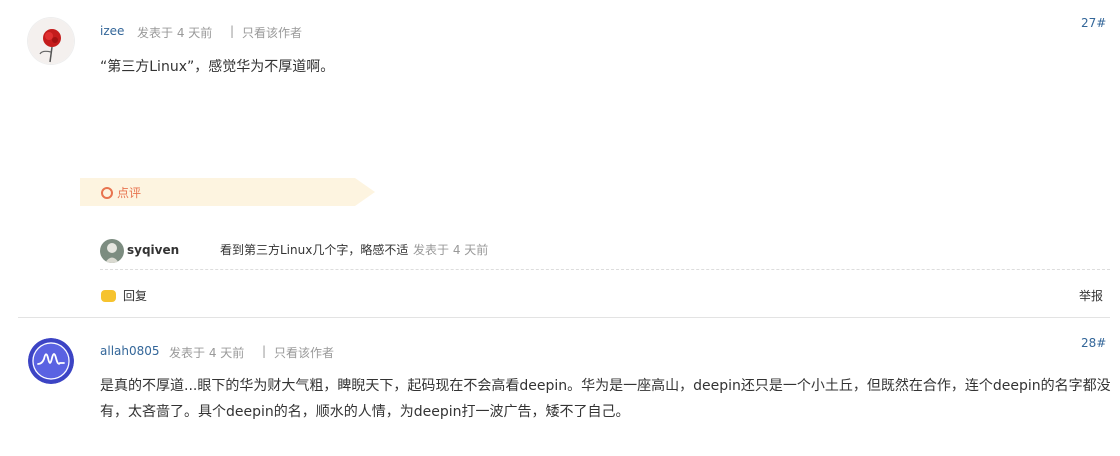  I want to click on reply-button: 回复, so click(124, 295).